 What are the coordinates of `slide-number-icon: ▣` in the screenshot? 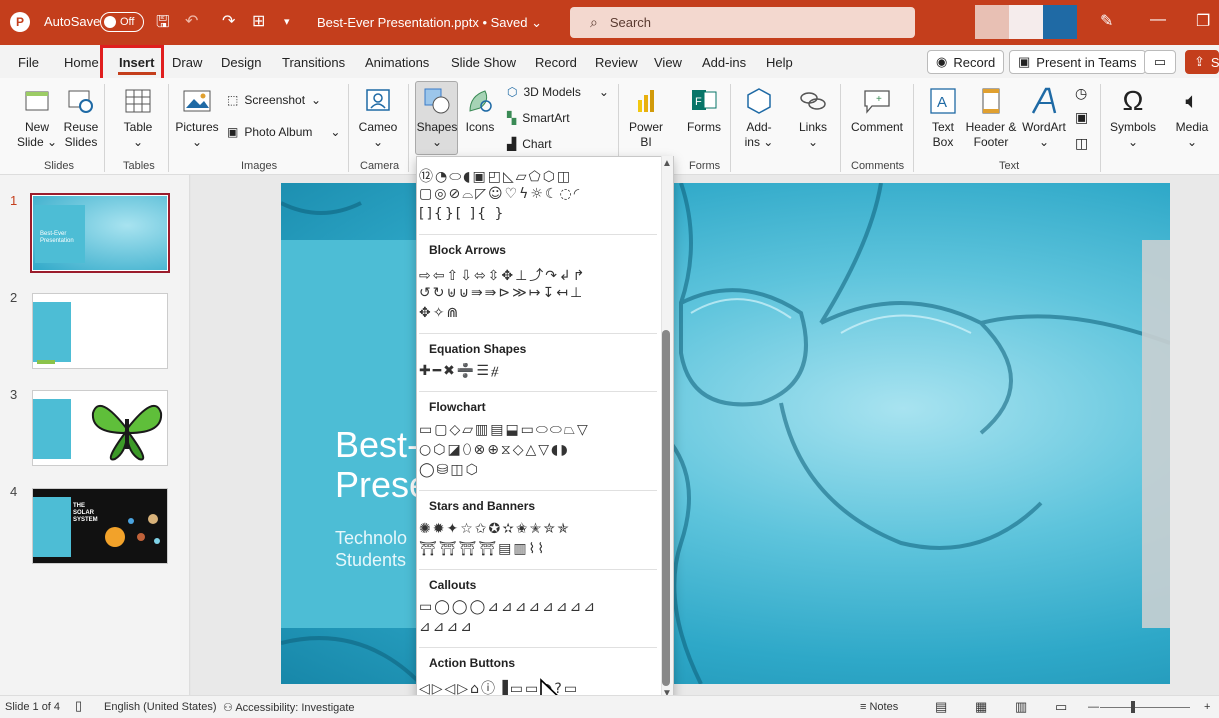 It's located at (1081, 117).